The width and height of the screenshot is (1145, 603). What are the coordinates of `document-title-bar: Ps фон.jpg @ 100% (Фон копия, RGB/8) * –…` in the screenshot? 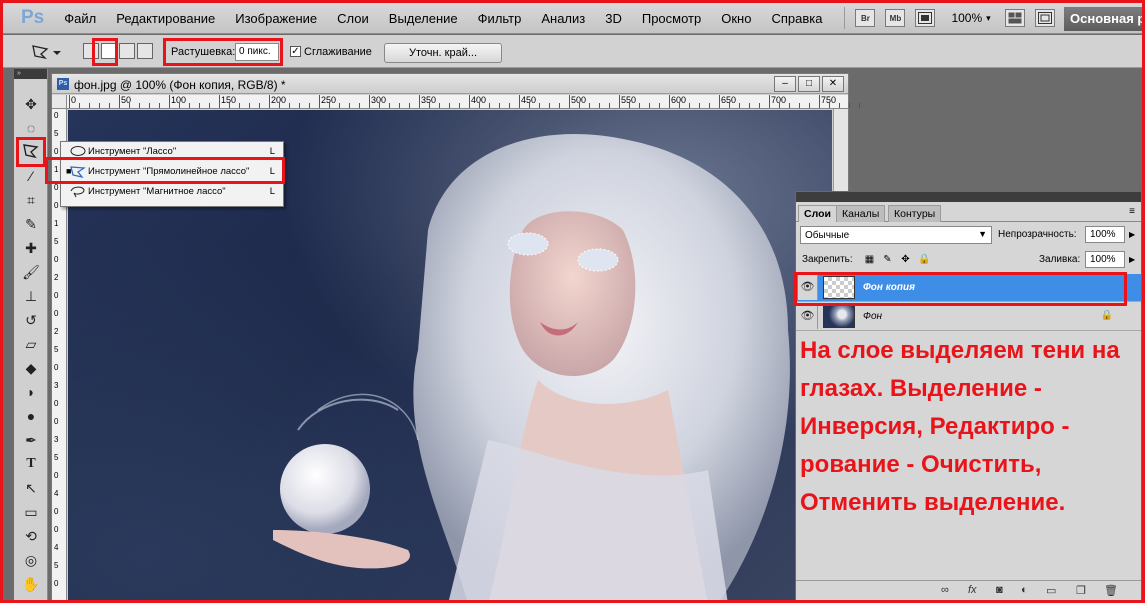 It's located at (450, 84).